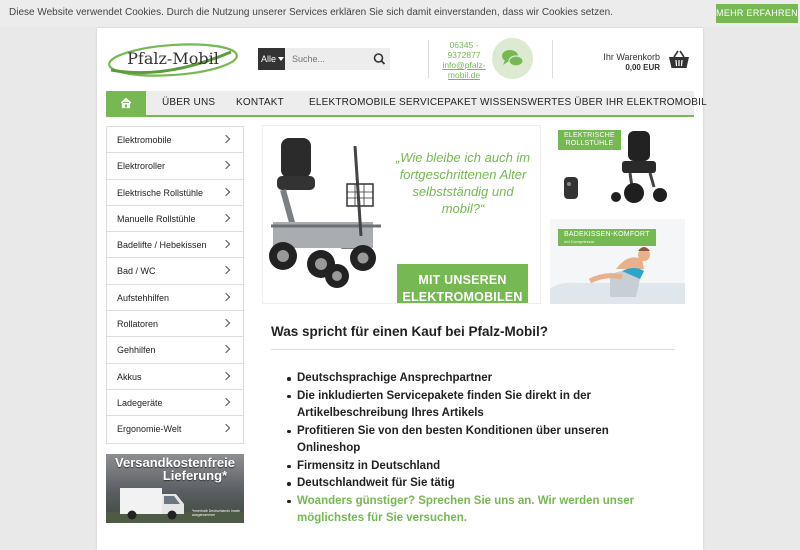  I want to click on feature-item: Firmensitz in Deutschland, so click(471, 467).